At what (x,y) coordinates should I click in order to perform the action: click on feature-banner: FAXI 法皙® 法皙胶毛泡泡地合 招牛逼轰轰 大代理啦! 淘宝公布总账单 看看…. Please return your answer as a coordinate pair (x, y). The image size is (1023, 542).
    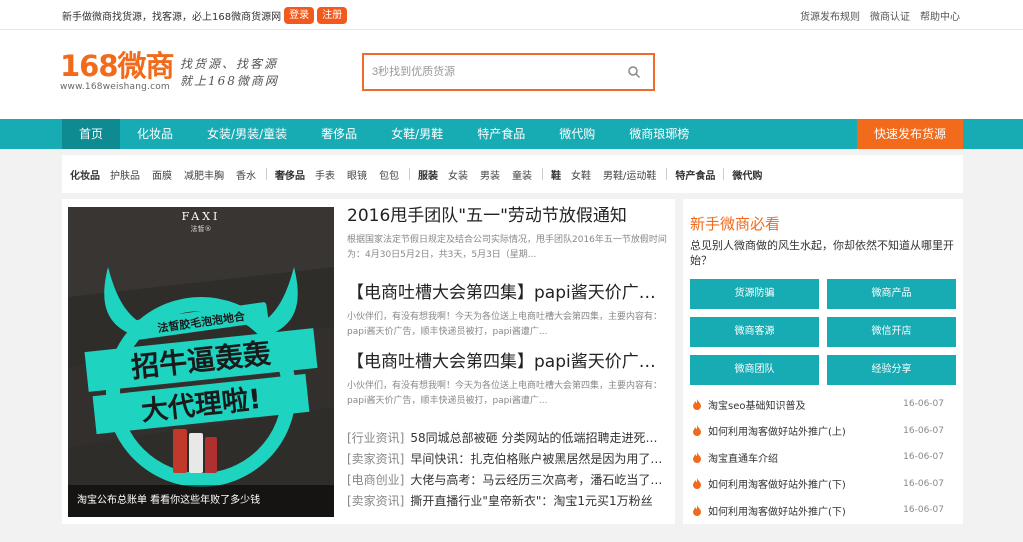
    Looking at the image, I should click on (201, 362).